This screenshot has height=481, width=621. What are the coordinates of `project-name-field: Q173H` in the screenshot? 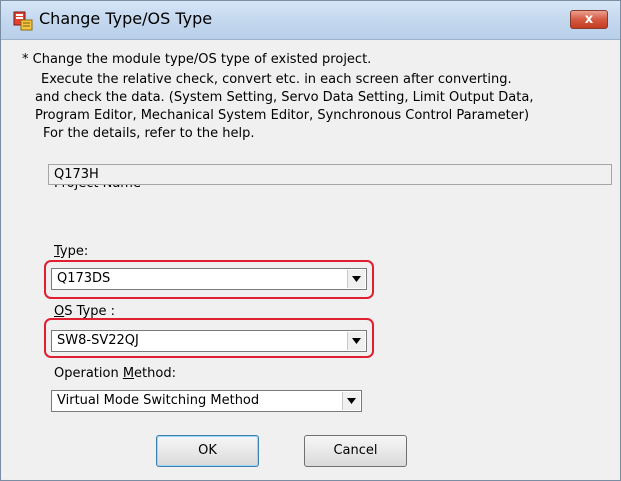 It's located at (330, 174).